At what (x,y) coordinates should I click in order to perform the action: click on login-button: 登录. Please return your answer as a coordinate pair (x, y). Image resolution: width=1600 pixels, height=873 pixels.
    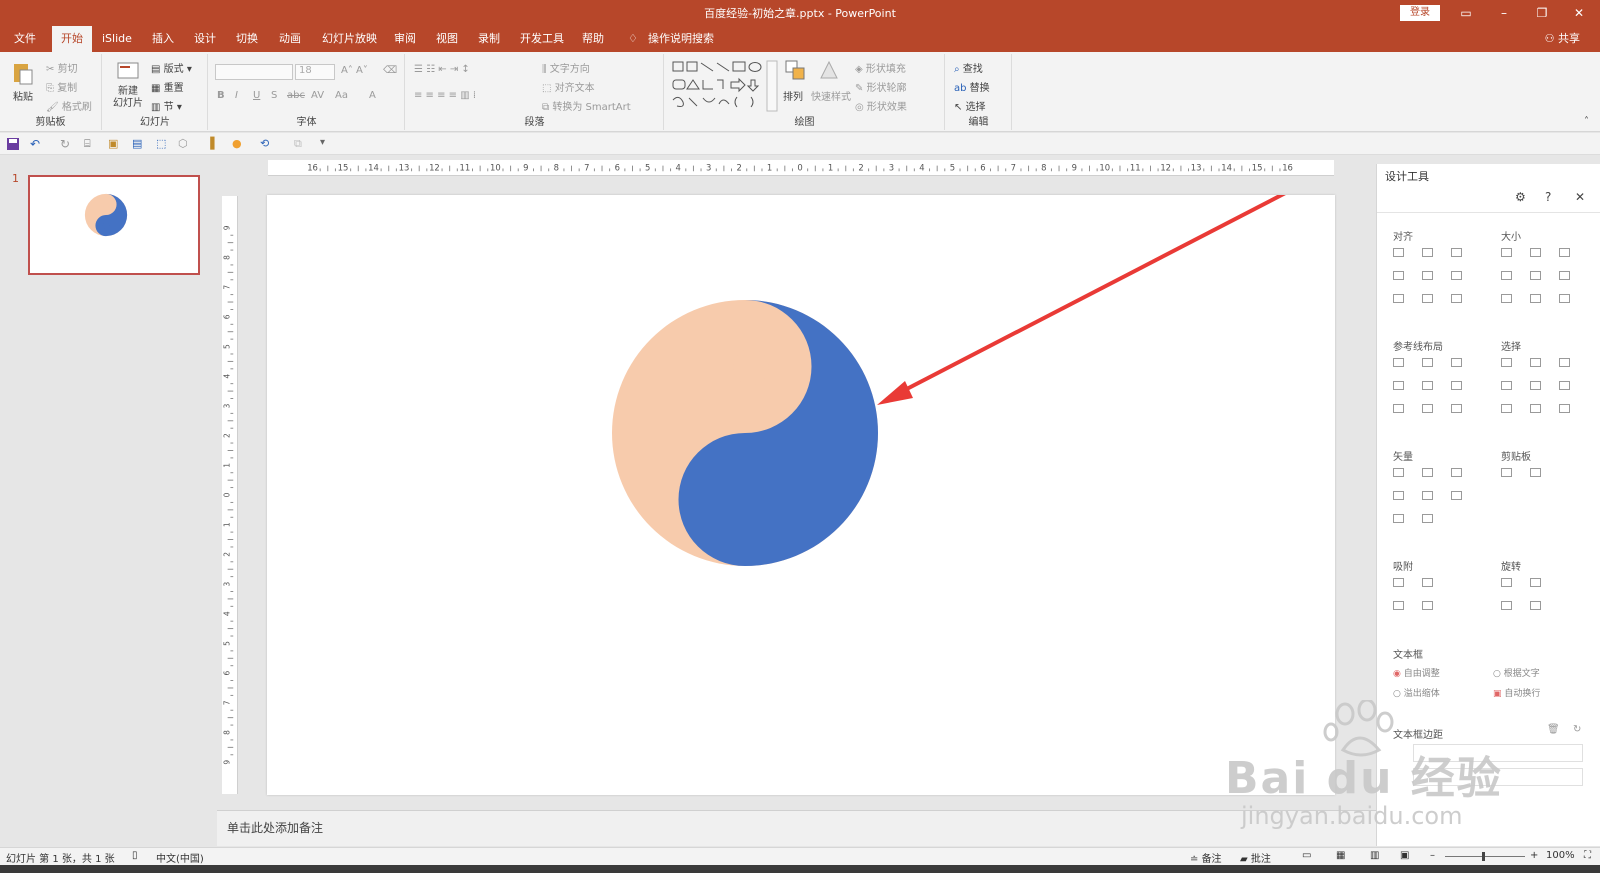
    Looking at the image, I should click on (1420, 13).